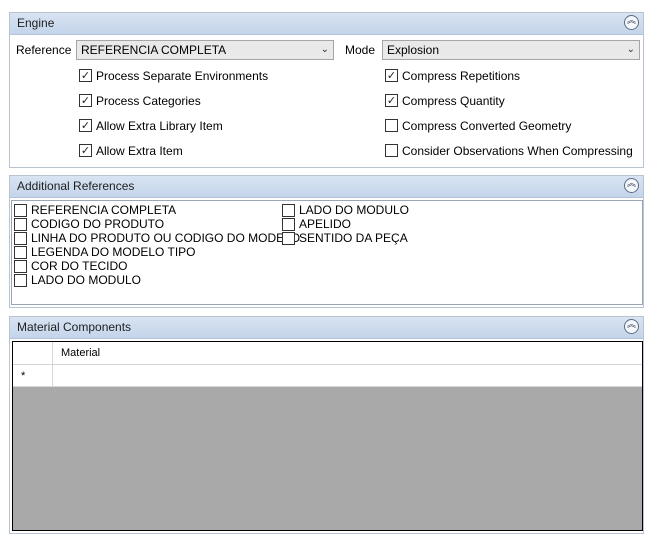 Image resolution: width=650 pixels, height=540 pixels. What do you see at coordinates (113, 252) in the screenshot?
I see `list-item: LEGENDA DO MODELO TIPO` at bounding box center [113, 252].